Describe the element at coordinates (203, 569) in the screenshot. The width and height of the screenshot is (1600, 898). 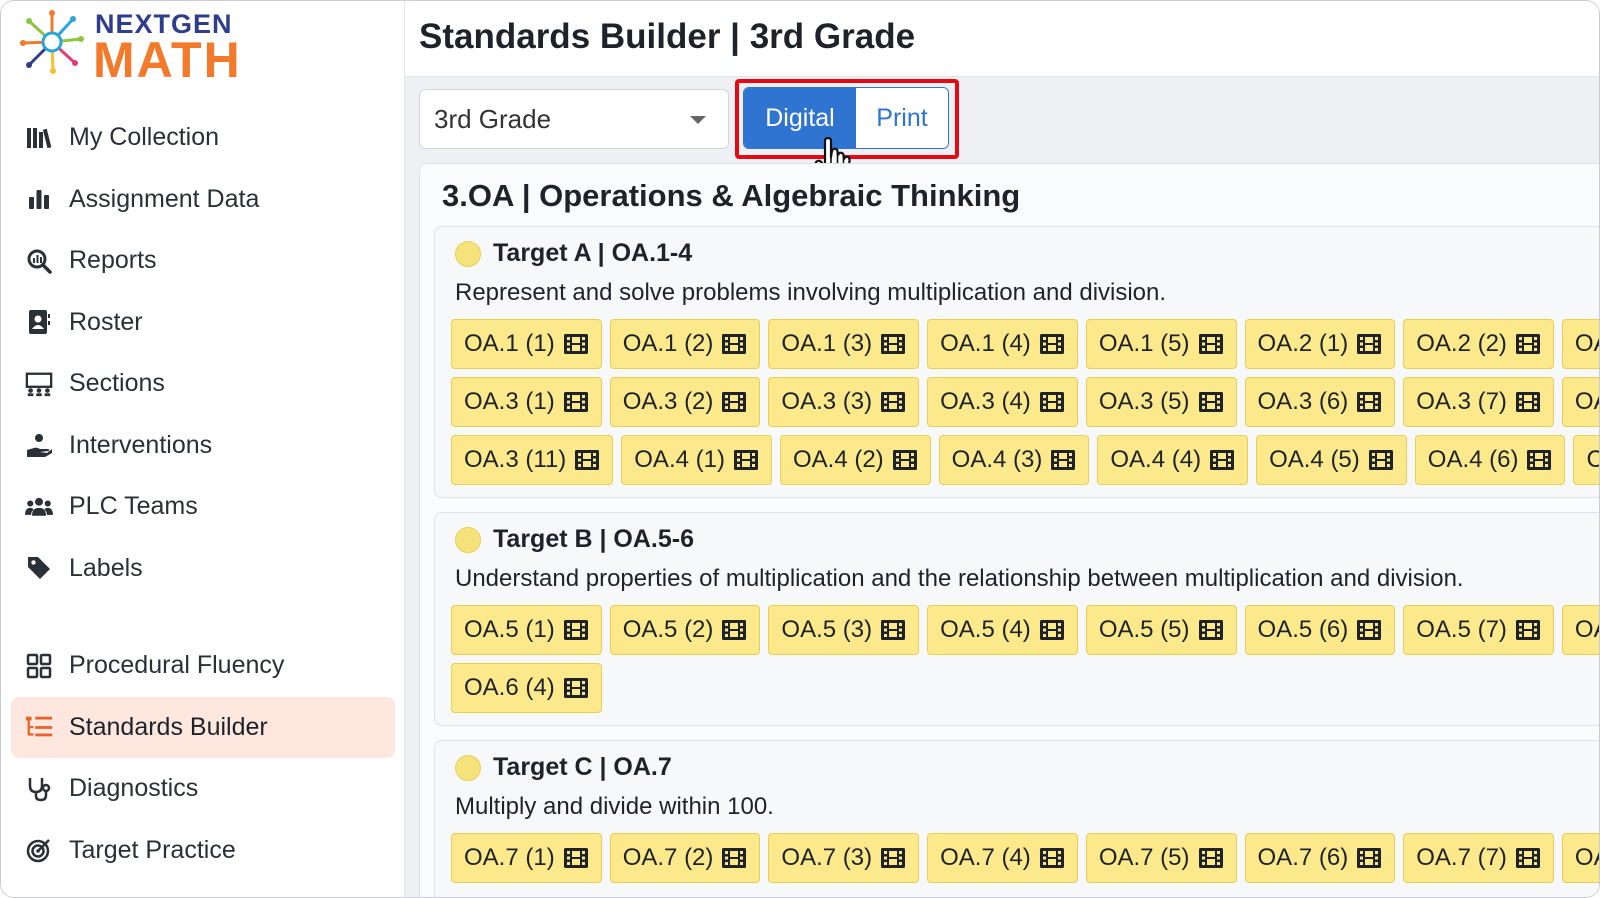
I see `sidebar-item-labels: Labels` at that location.